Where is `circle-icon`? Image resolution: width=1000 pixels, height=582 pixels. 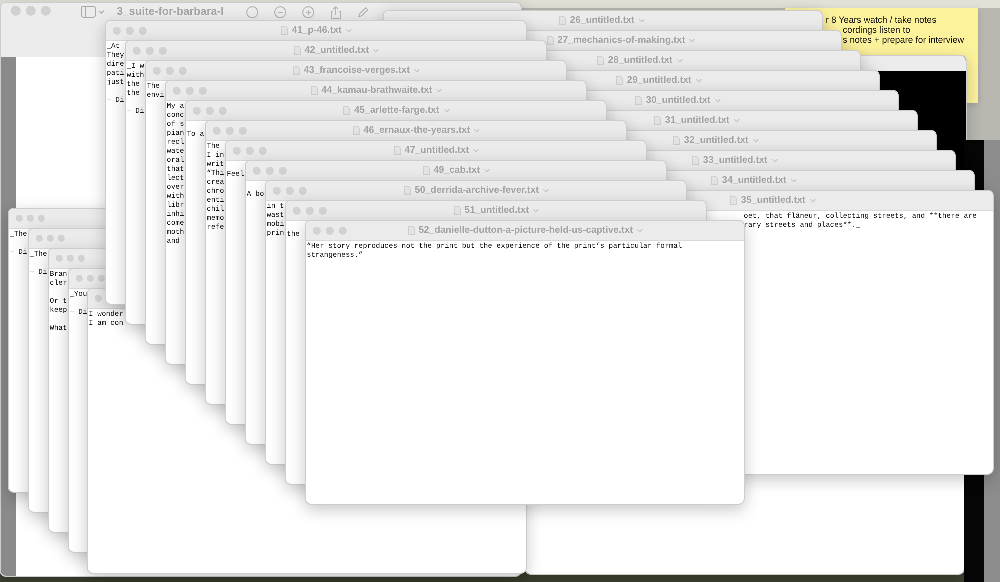
circle-icon is located at coordinates (252, 12).